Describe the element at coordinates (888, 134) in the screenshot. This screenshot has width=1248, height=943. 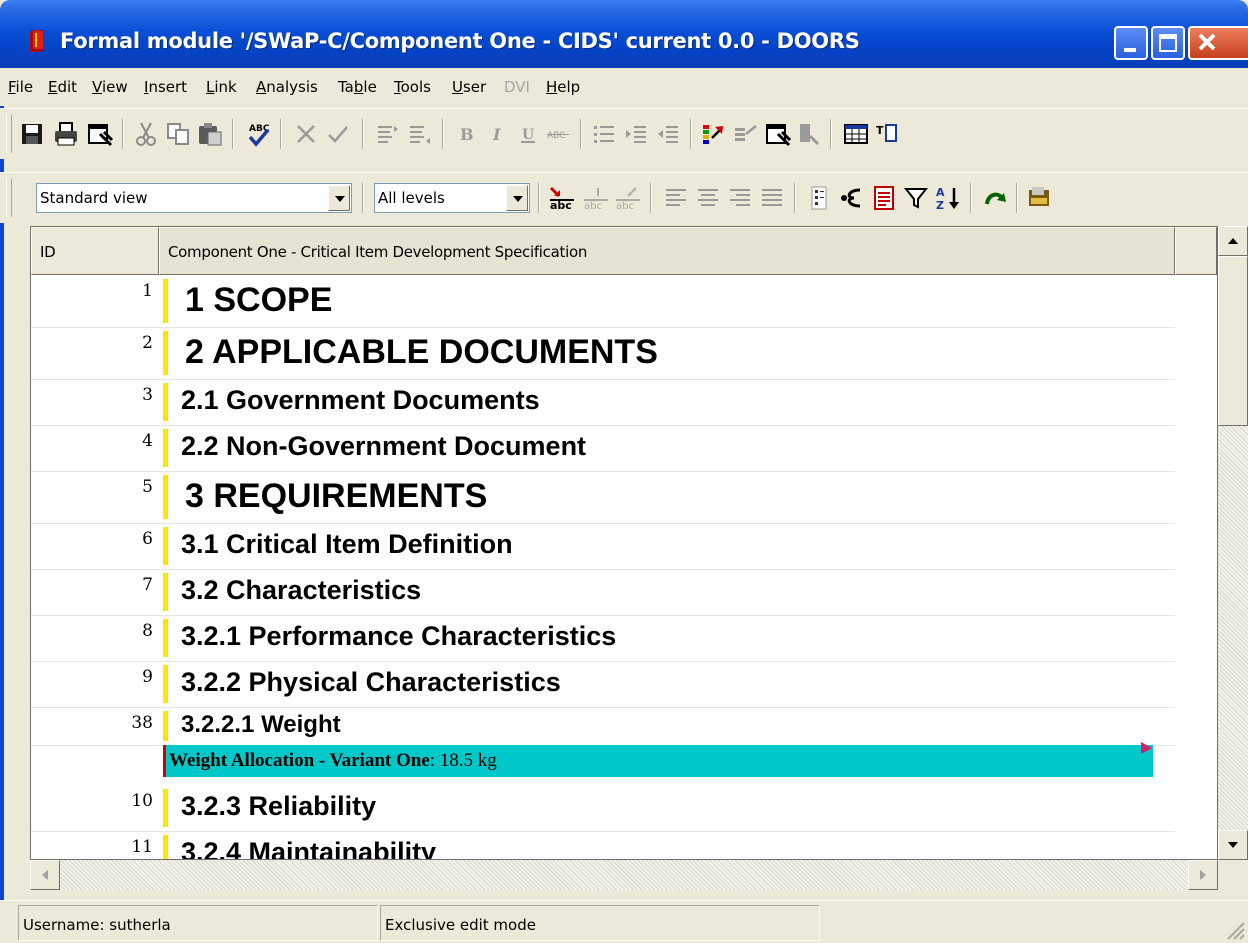
I see `insert-column-icon: T` at that location.